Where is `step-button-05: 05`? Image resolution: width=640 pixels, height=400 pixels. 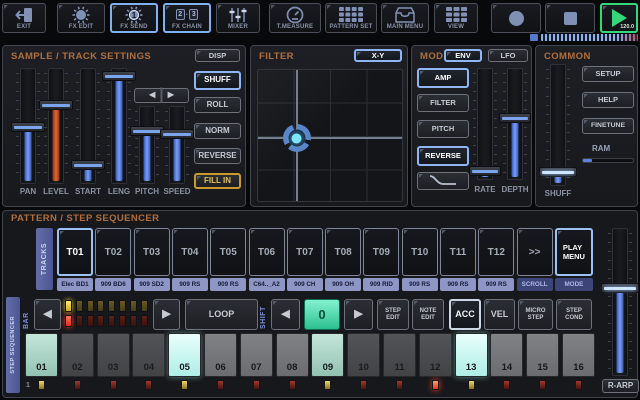
step-button-05: 05 is located at coordinates (185, 355).